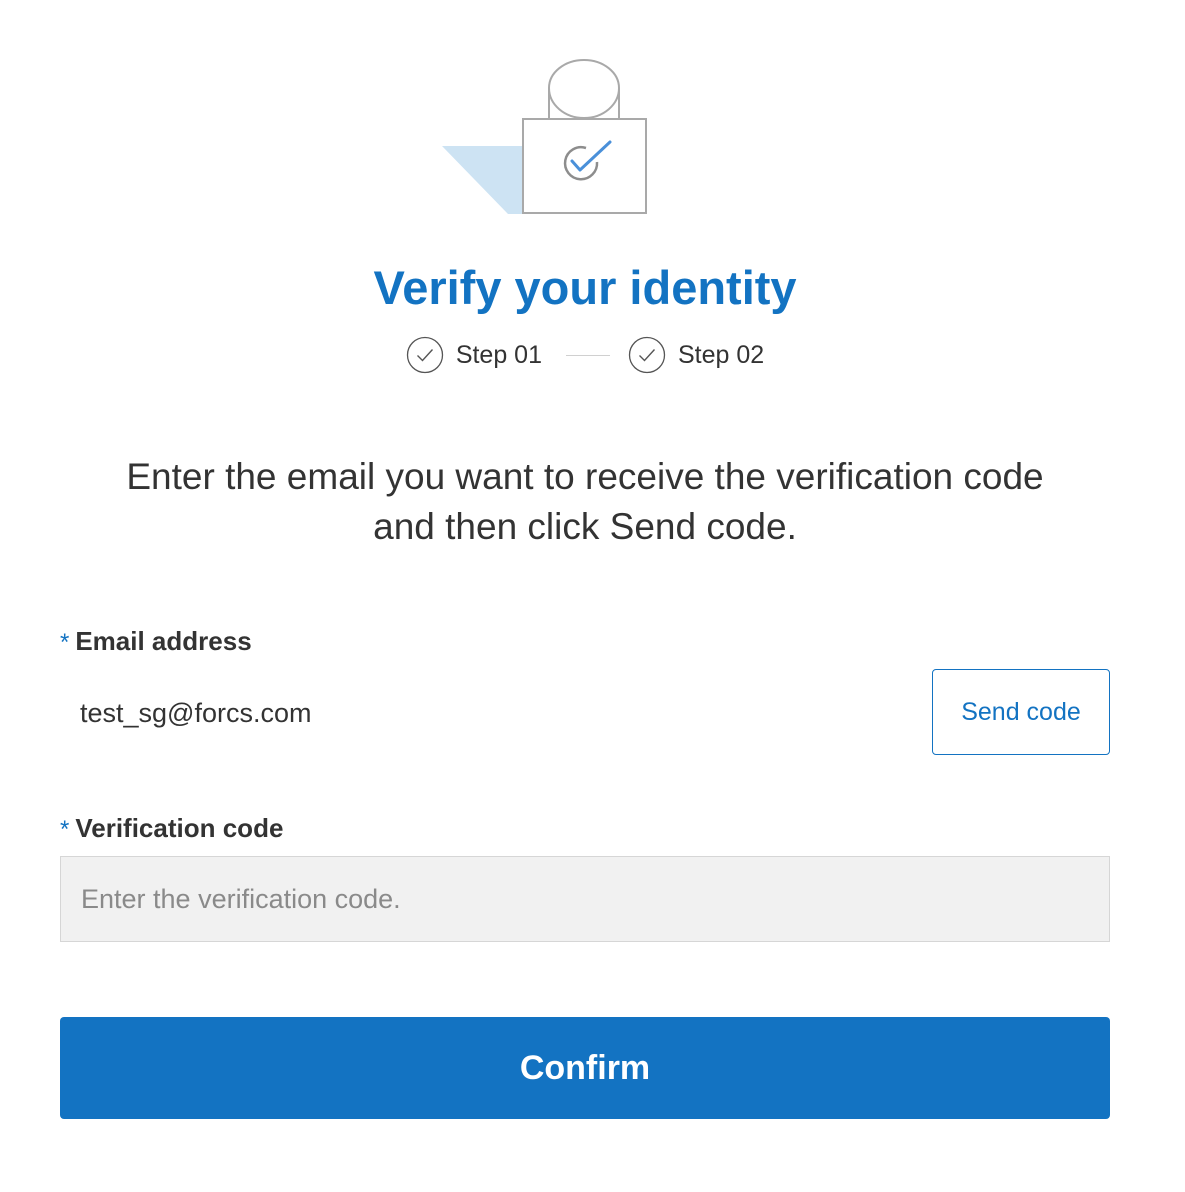  I want to click on email-label: * Email address, so click(156, 641).